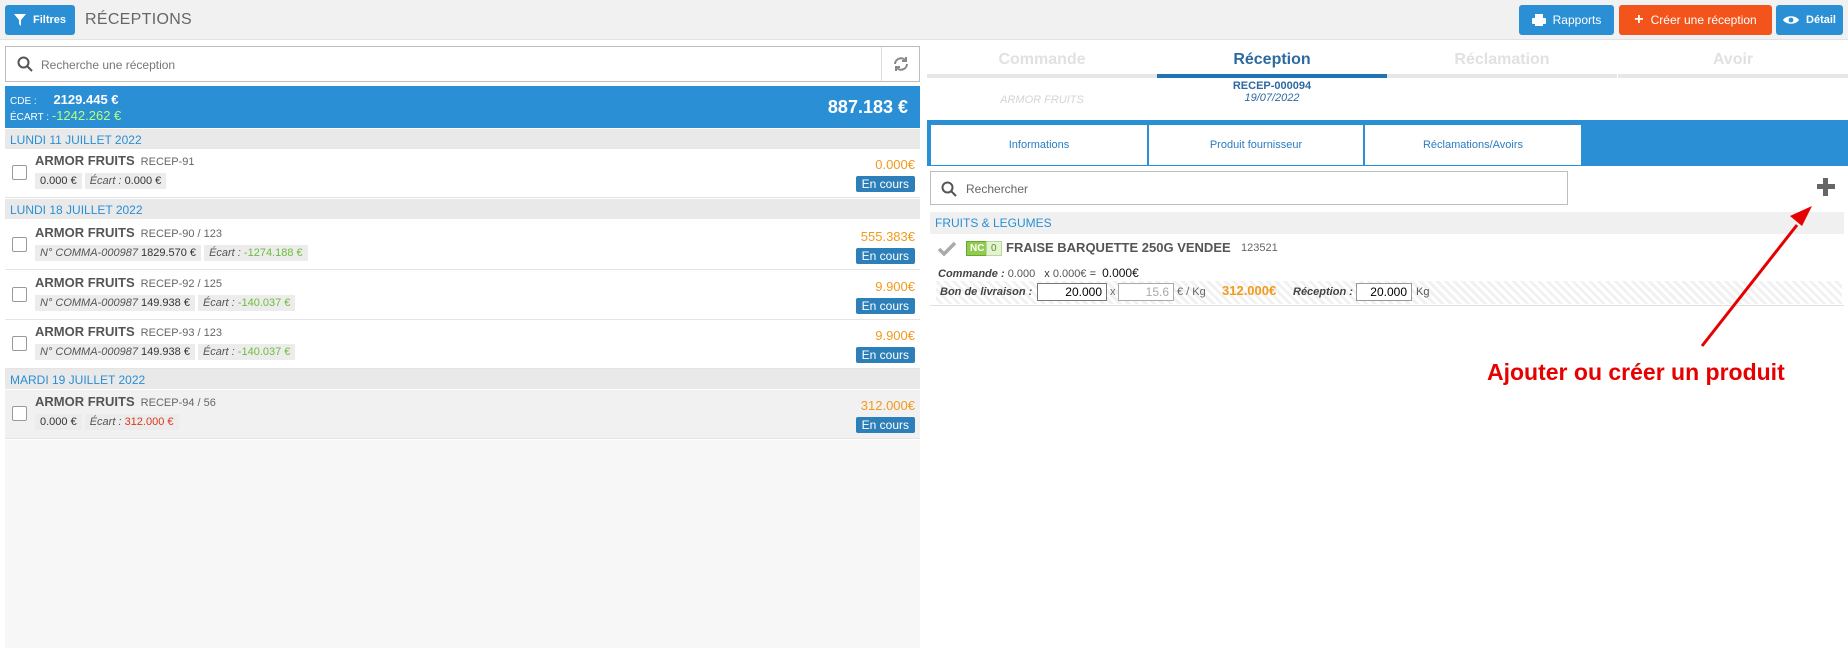 The height and width of the screenshot is (648, 1848). What do you see at coordinates (1039, 145) in the screenshot?
I see `subtab-informations: Informations` at bounding box center [1039, 145].